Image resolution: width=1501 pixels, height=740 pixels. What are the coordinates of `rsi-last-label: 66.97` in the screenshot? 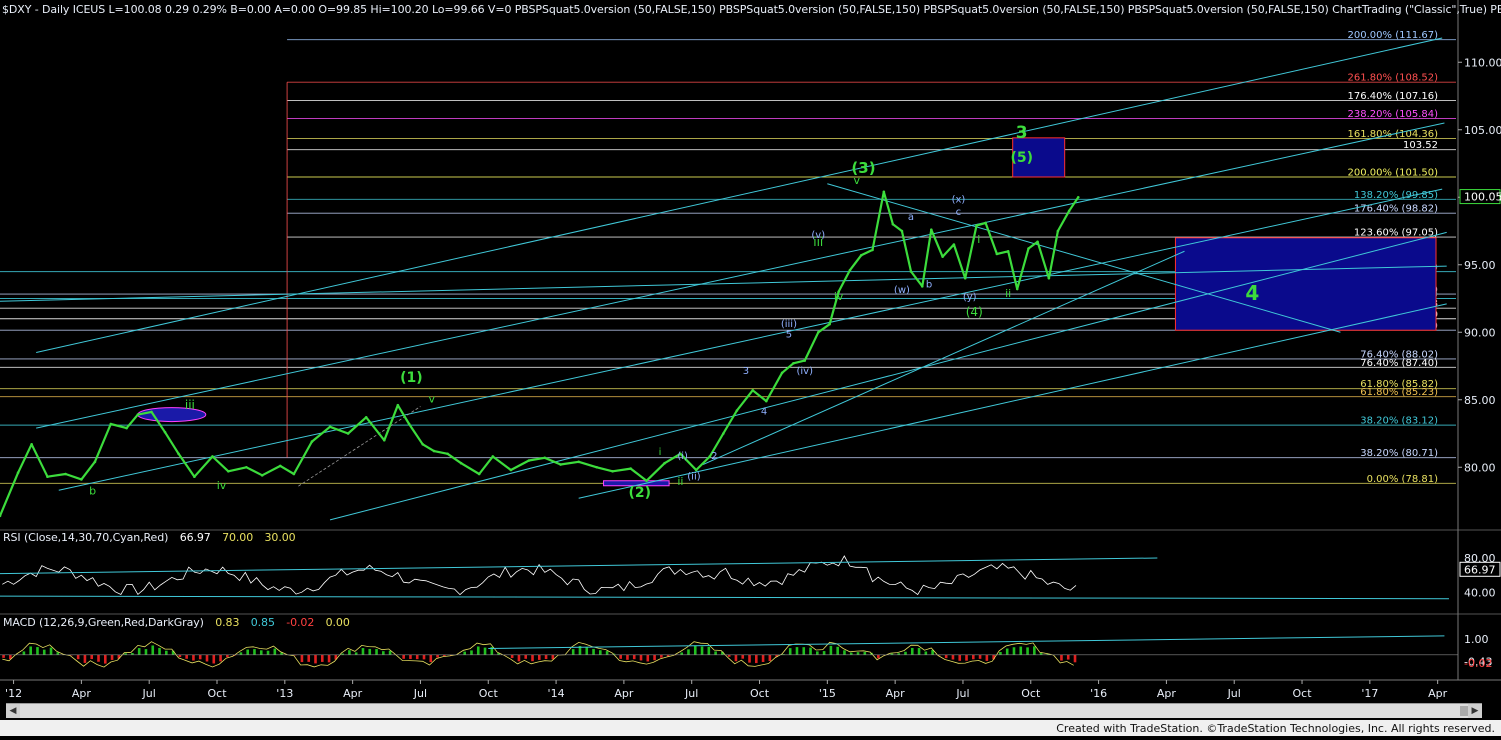 It's located at (1480, 569).